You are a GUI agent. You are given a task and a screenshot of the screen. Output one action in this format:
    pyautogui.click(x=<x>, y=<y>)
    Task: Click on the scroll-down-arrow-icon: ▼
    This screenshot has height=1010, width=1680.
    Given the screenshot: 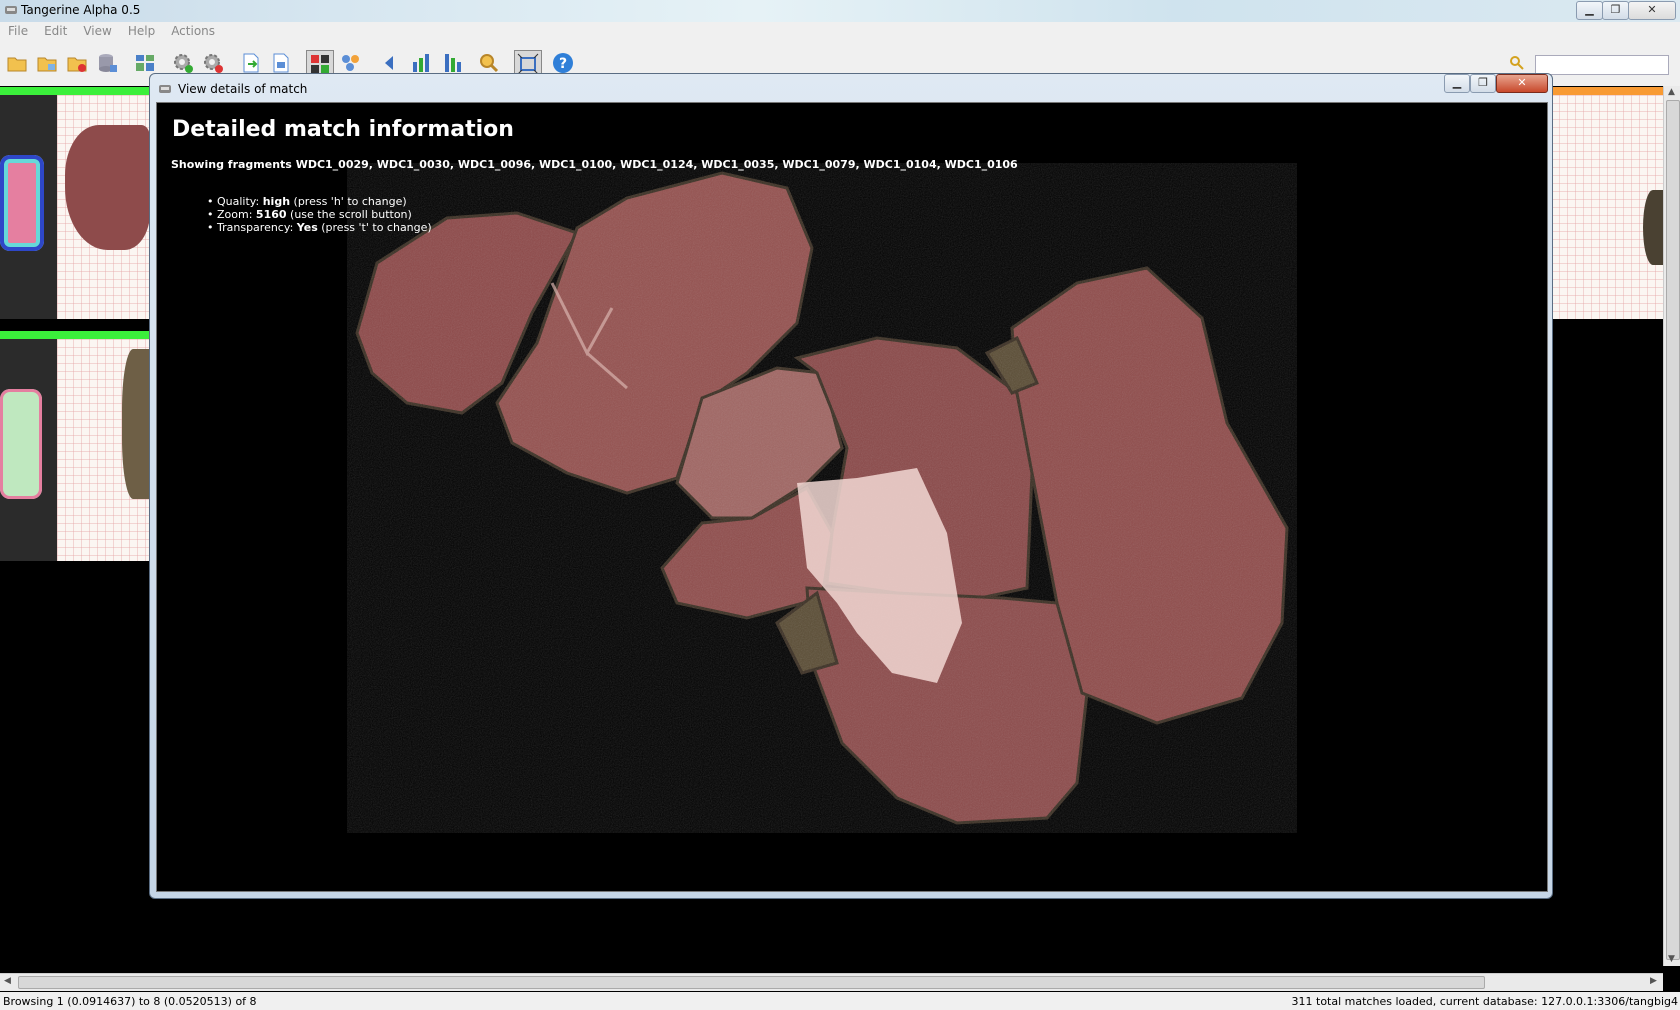 What is the action you would take?
    pyautogui.click(x=1671, y=959)
    